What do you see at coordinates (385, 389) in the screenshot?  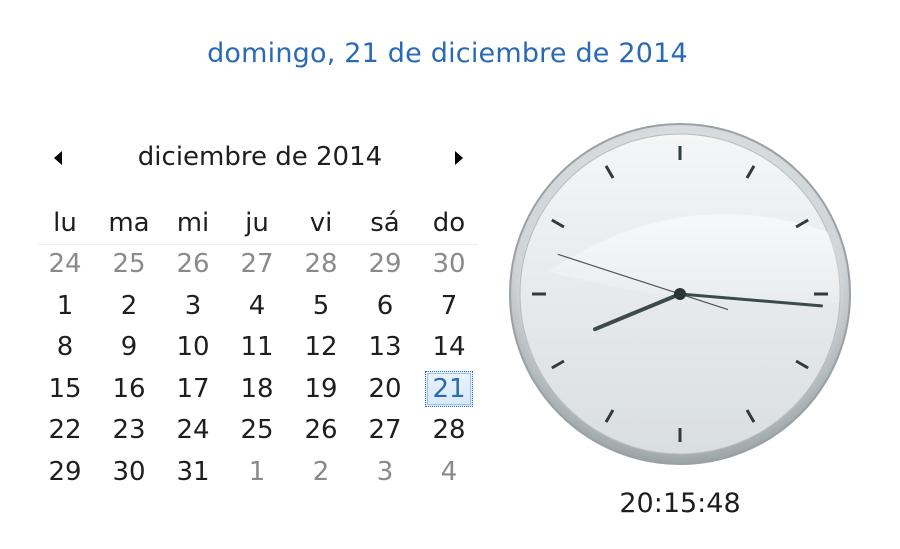 I see `calendar-day: 20` at bounding box center [385, 389].